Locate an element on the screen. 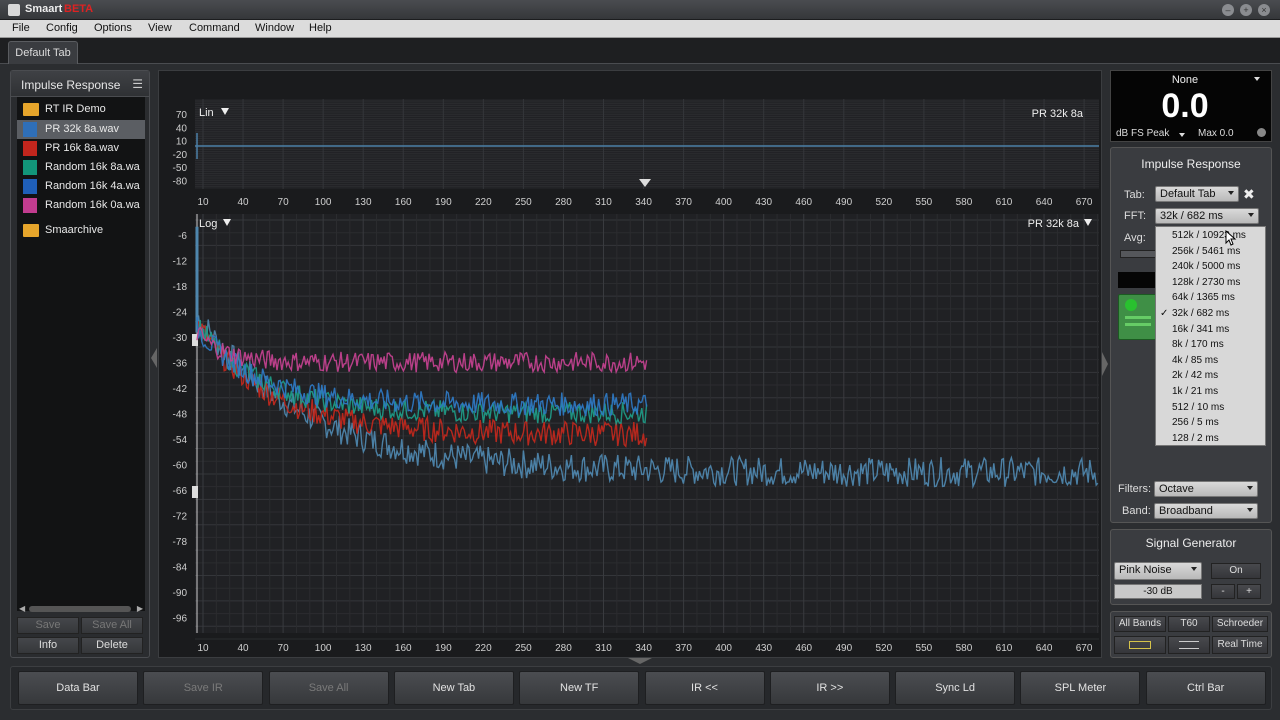 The image size is (1280, 720). scroll-right-icon: ▶ is located at coordinates (140, 608).